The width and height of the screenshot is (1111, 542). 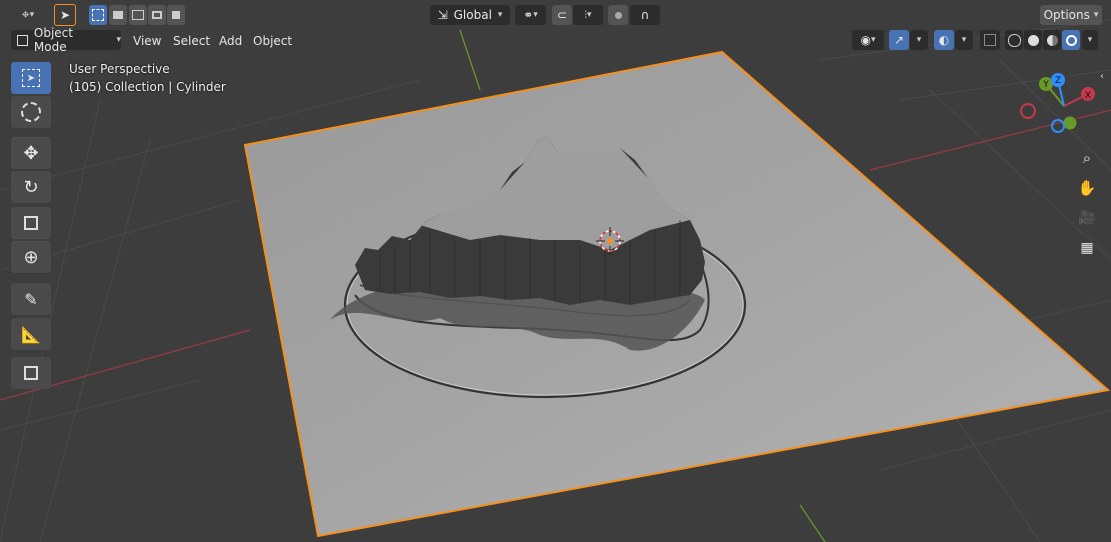 I want to click on pivot-point-dropdown: ⚭ ▾, so click(x=530, y=15).